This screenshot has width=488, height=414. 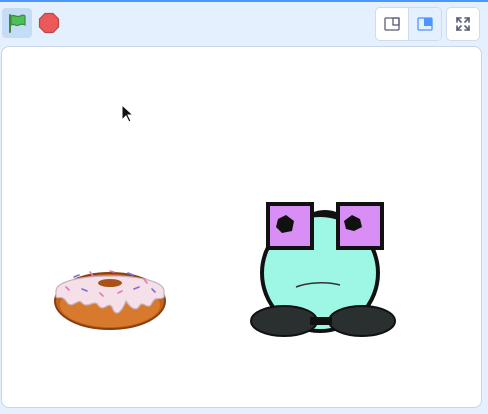 I want to click on stop-button, so click(x=49, y=23).